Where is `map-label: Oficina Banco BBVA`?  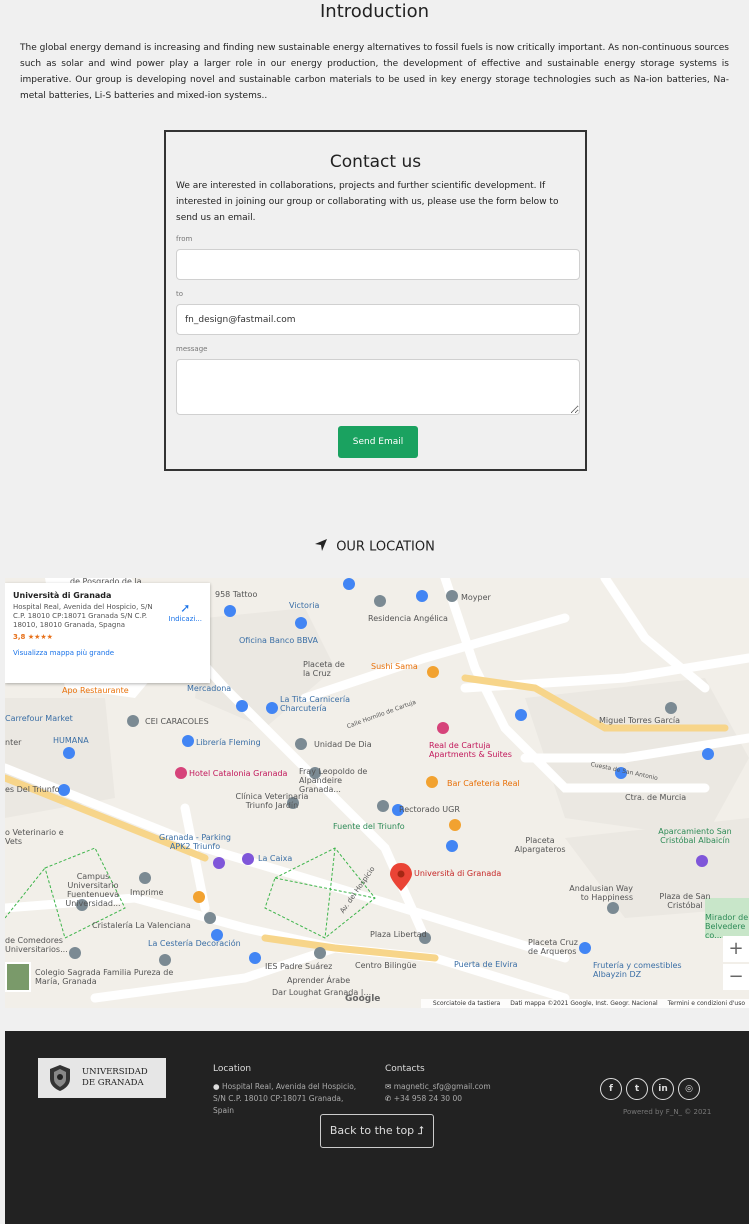
map-label: Oficina Banco BBVA is located at coordinates (278, 640).